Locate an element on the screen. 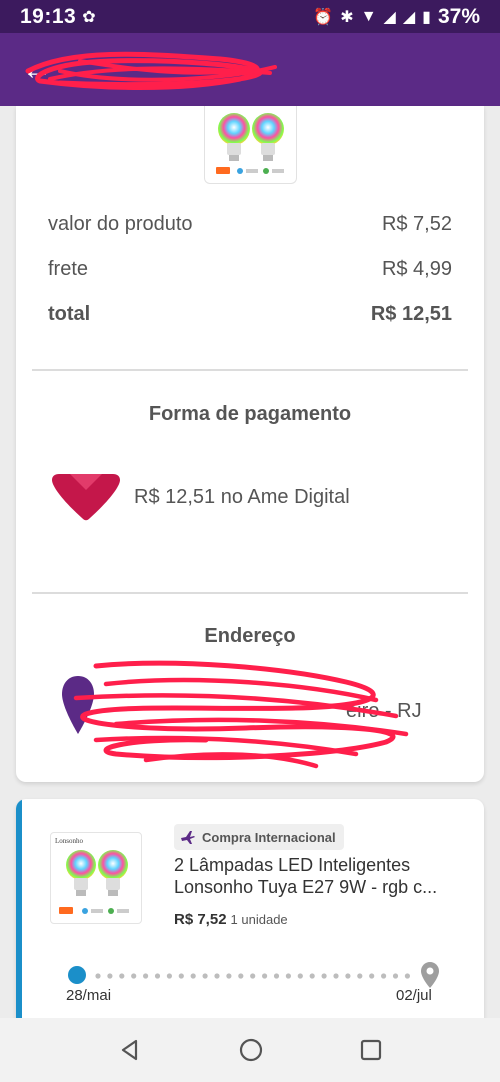 The width and height of the screenshot is (500, 1082). map-pin-icon is located at coordinates (430, 975).